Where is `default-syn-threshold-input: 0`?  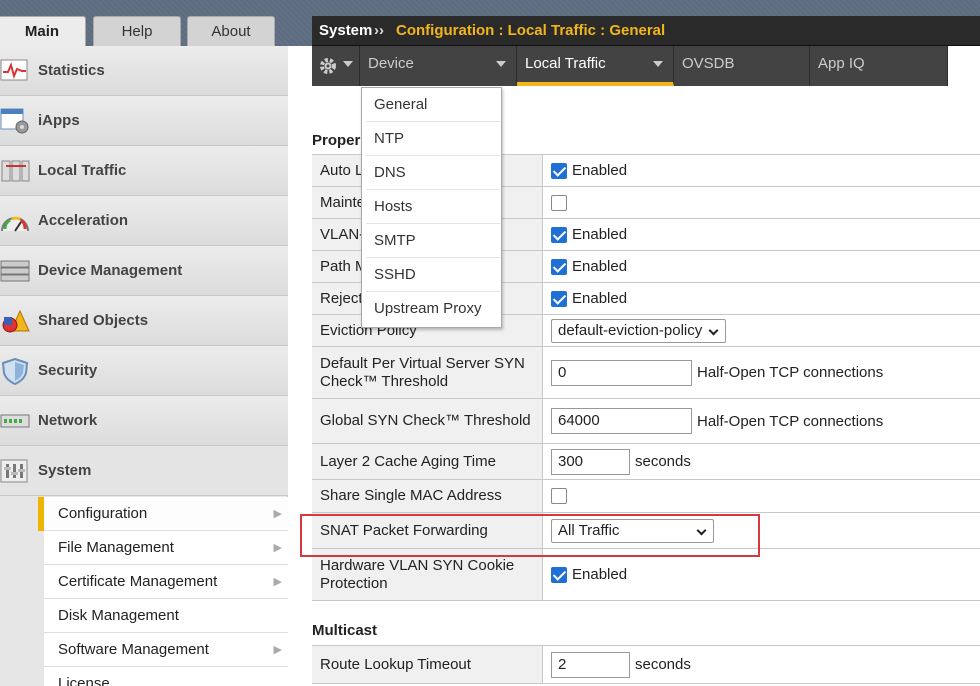
default-syn-threshold-input: 0 is located at coordinates (621, 372).